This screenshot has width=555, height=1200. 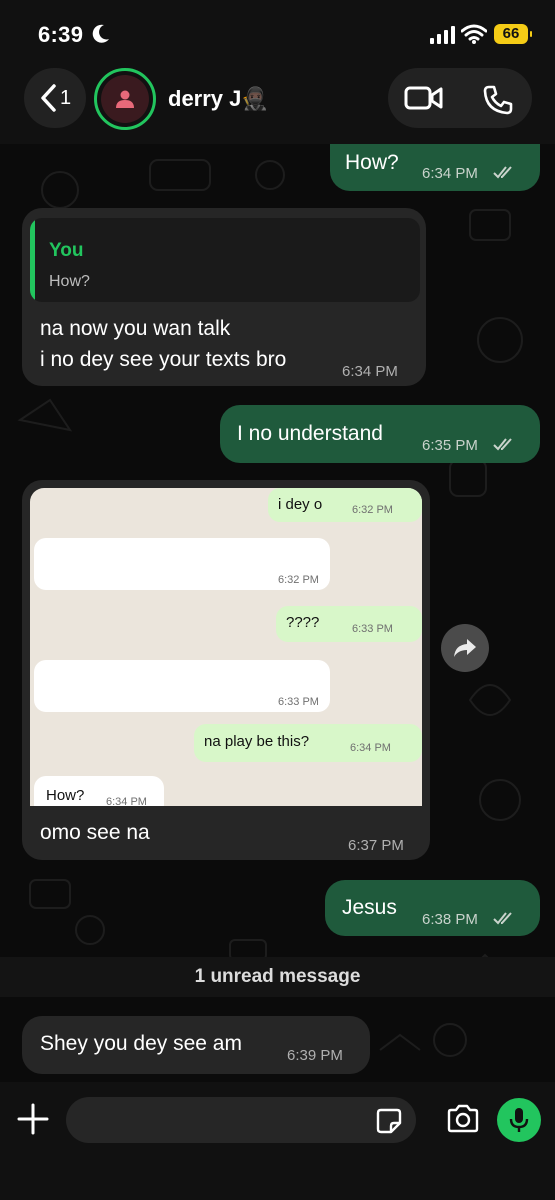 I want to click on back-button: 1, so click(x=55, y=98).